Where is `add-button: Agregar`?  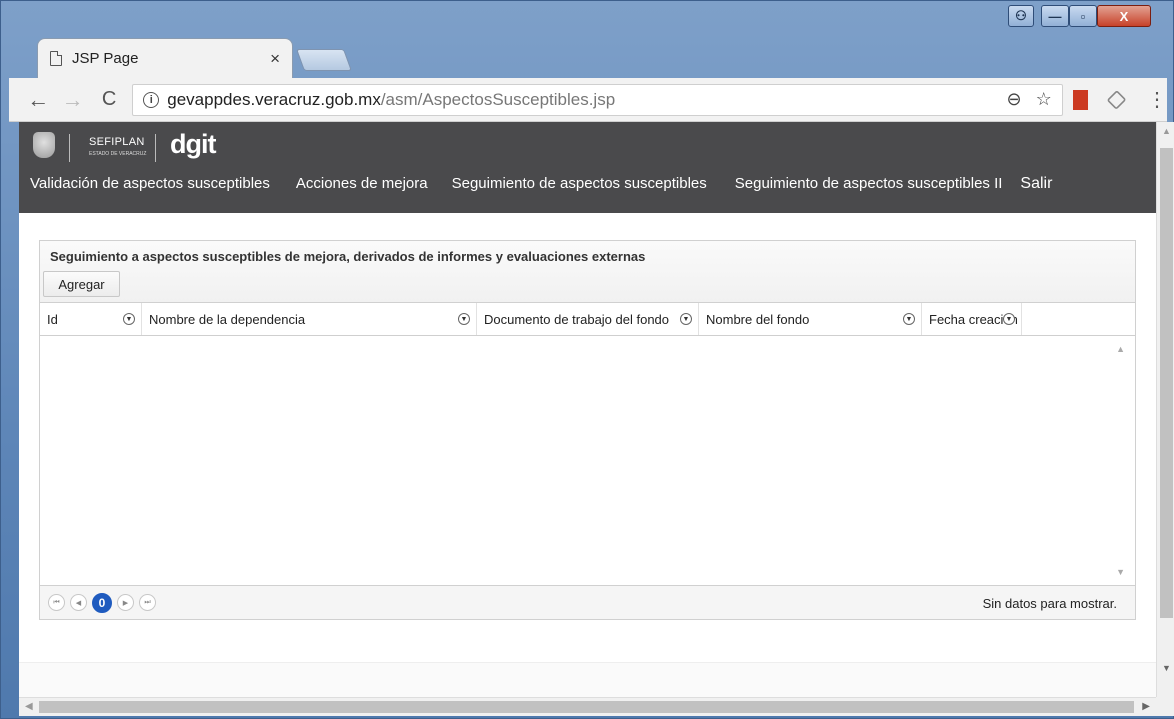 add-button: Agregar is located at coordinates (81, 284).